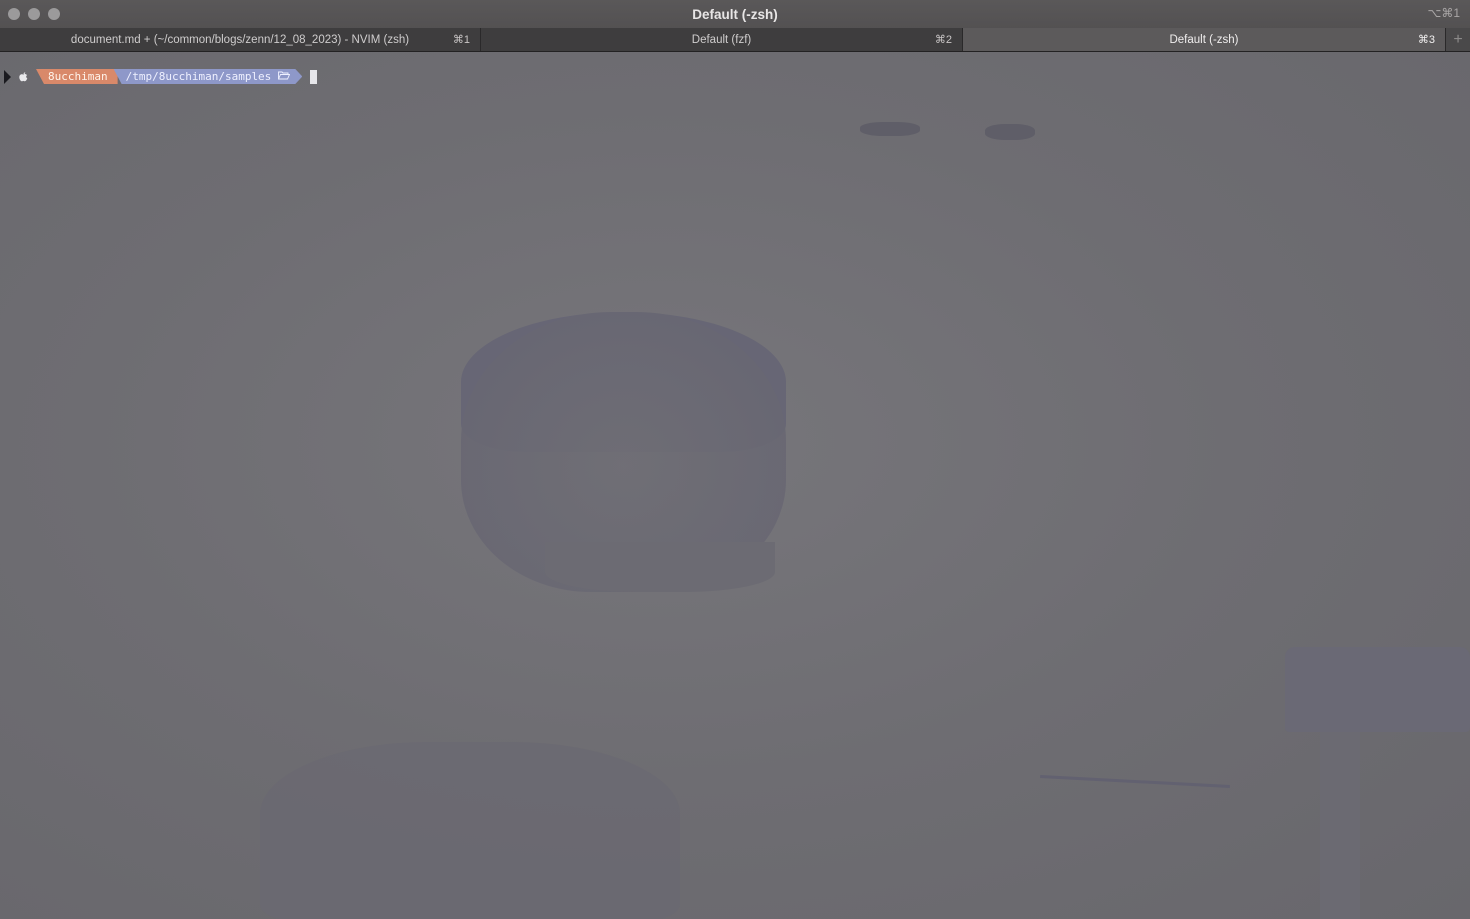 This screenshot has width=1470, height=919. What do you see at coordinates (7, 76) in the screenshot?
I see `prompt-start-arrow` at bounding box center [7, 76].